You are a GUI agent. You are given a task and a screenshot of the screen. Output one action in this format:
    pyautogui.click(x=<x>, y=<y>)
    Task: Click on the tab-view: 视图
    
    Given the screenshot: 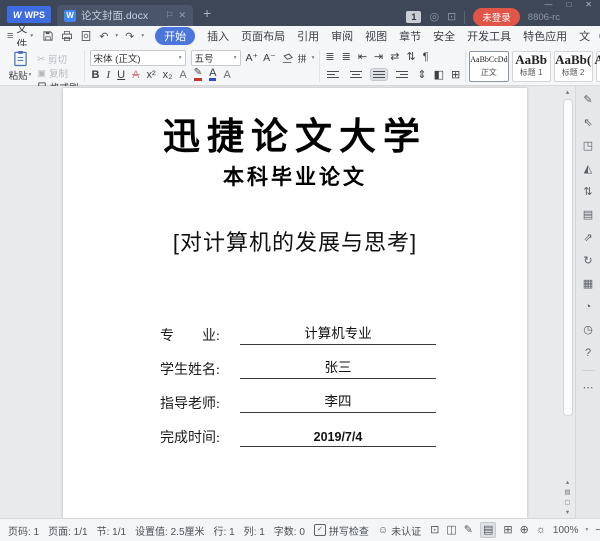 What is the action you would take?
    pyautogui.click(x=376, y=36)
    